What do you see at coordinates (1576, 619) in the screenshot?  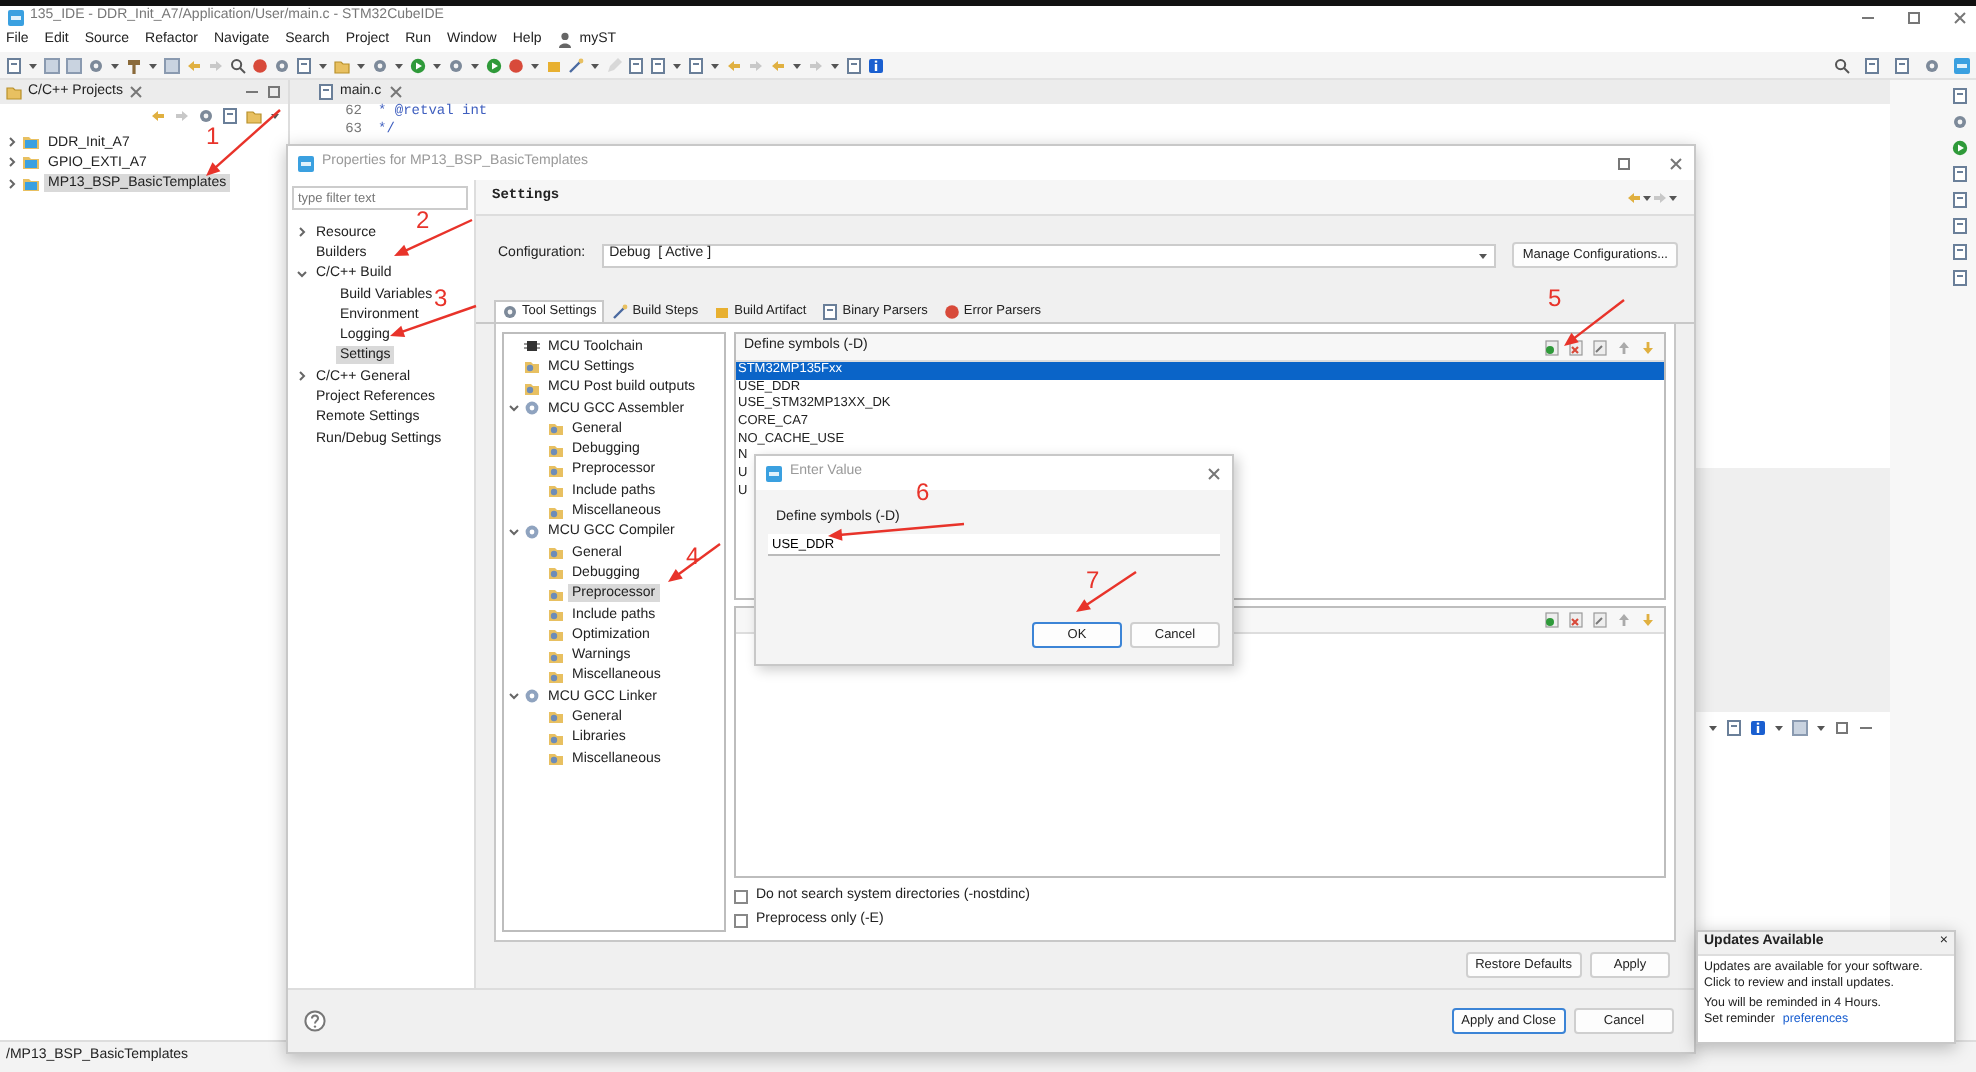 I see `delete-icon` at bounding box center [1576, 619].